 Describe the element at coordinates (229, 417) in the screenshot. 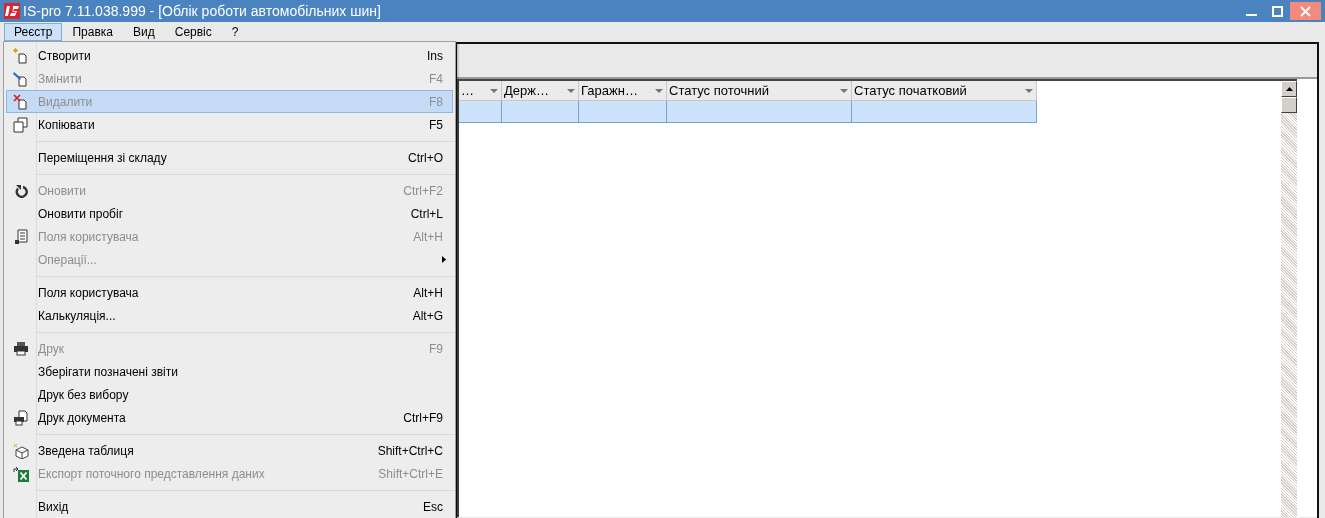

I see `menu-item: Друк документа Ctrl+F9` at that location.